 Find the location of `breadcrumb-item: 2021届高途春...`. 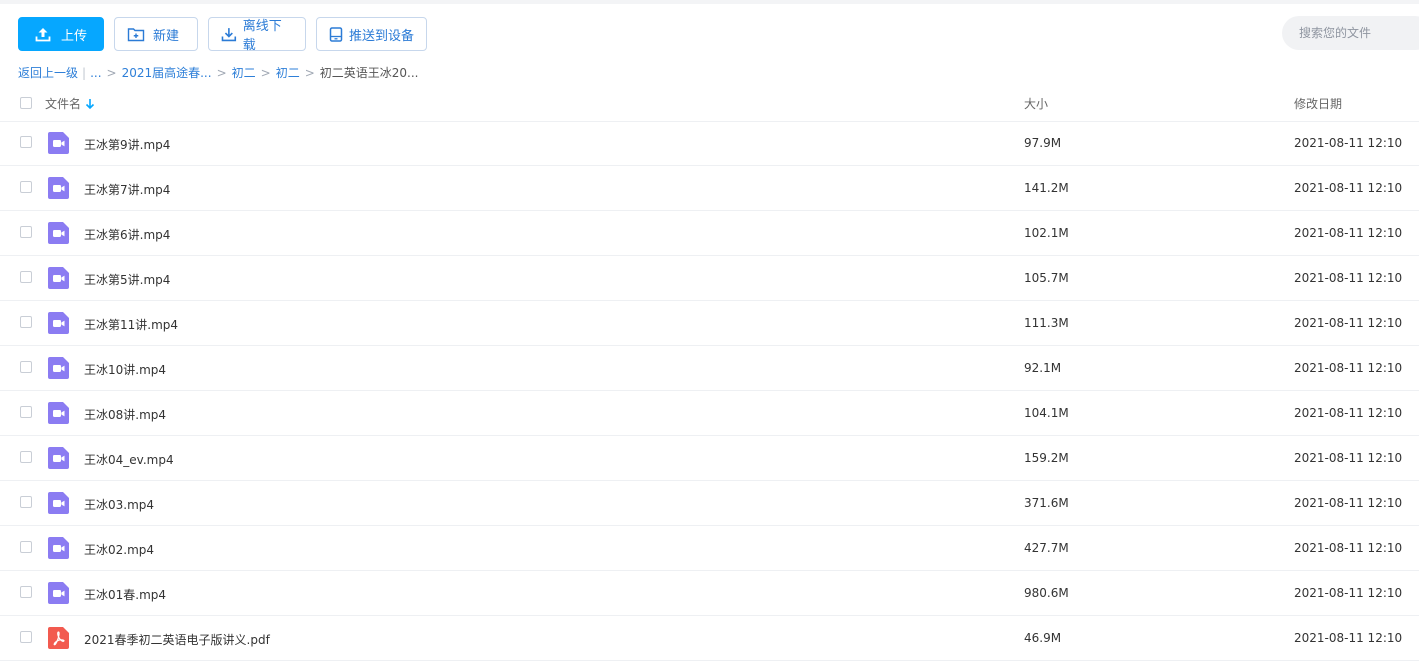

breadcrumb-item: 2021届高途春... is located at coordinates (167, 72).